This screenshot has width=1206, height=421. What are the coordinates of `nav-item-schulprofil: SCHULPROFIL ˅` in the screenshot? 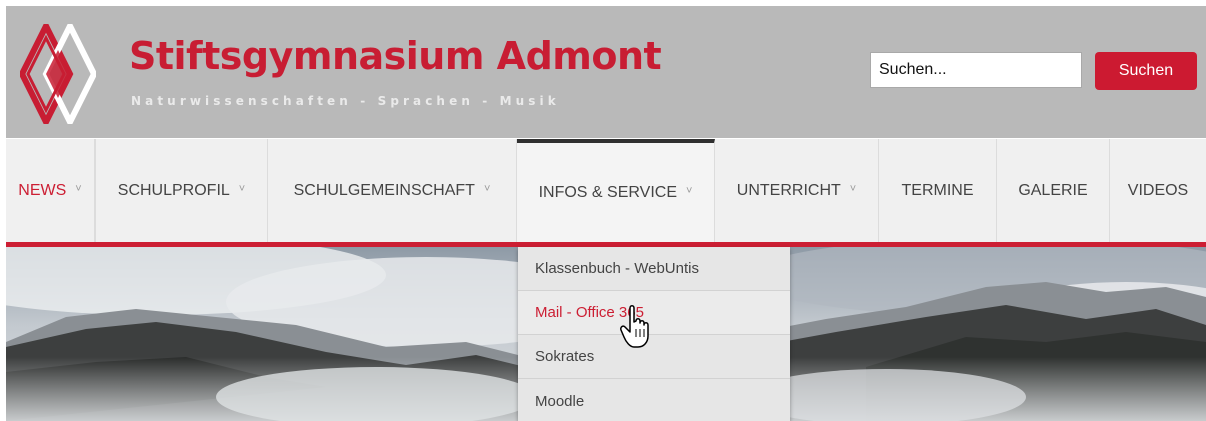 It's located at (181, 190).